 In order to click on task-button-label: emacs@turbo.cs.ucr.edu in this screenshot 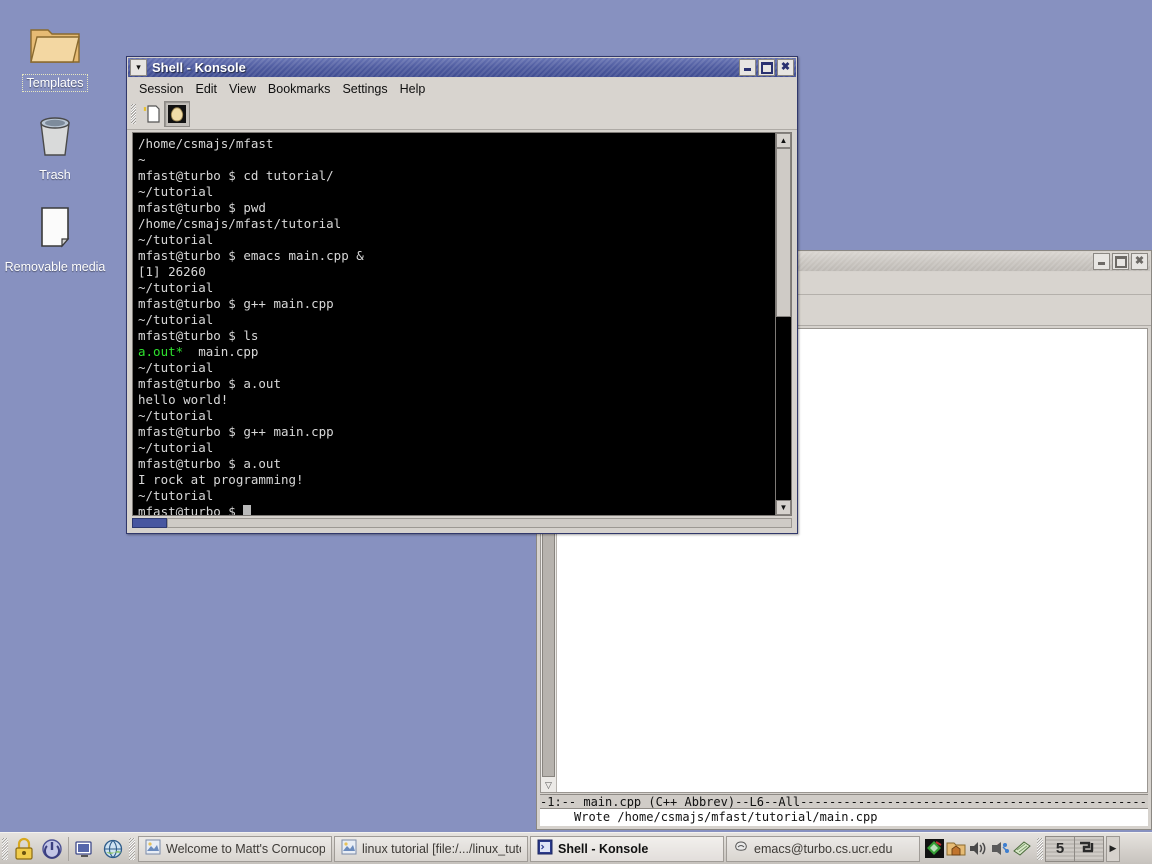, I will do `click(823, 848)`.